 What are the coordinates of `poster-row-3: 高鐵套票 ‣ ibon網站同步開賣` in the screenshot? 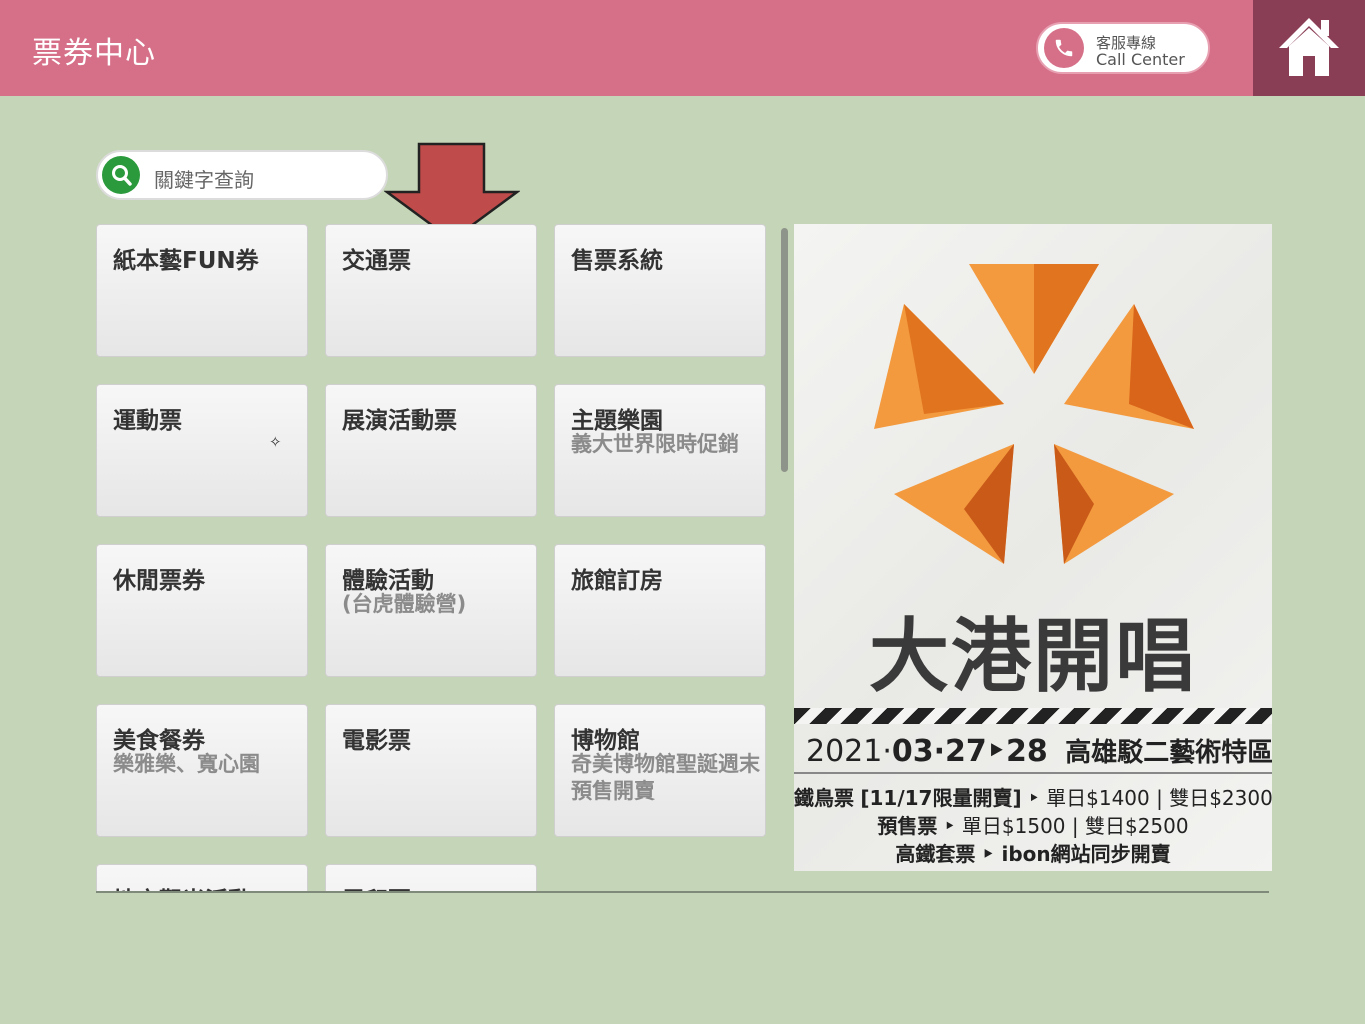 It's located at (1033, 852).